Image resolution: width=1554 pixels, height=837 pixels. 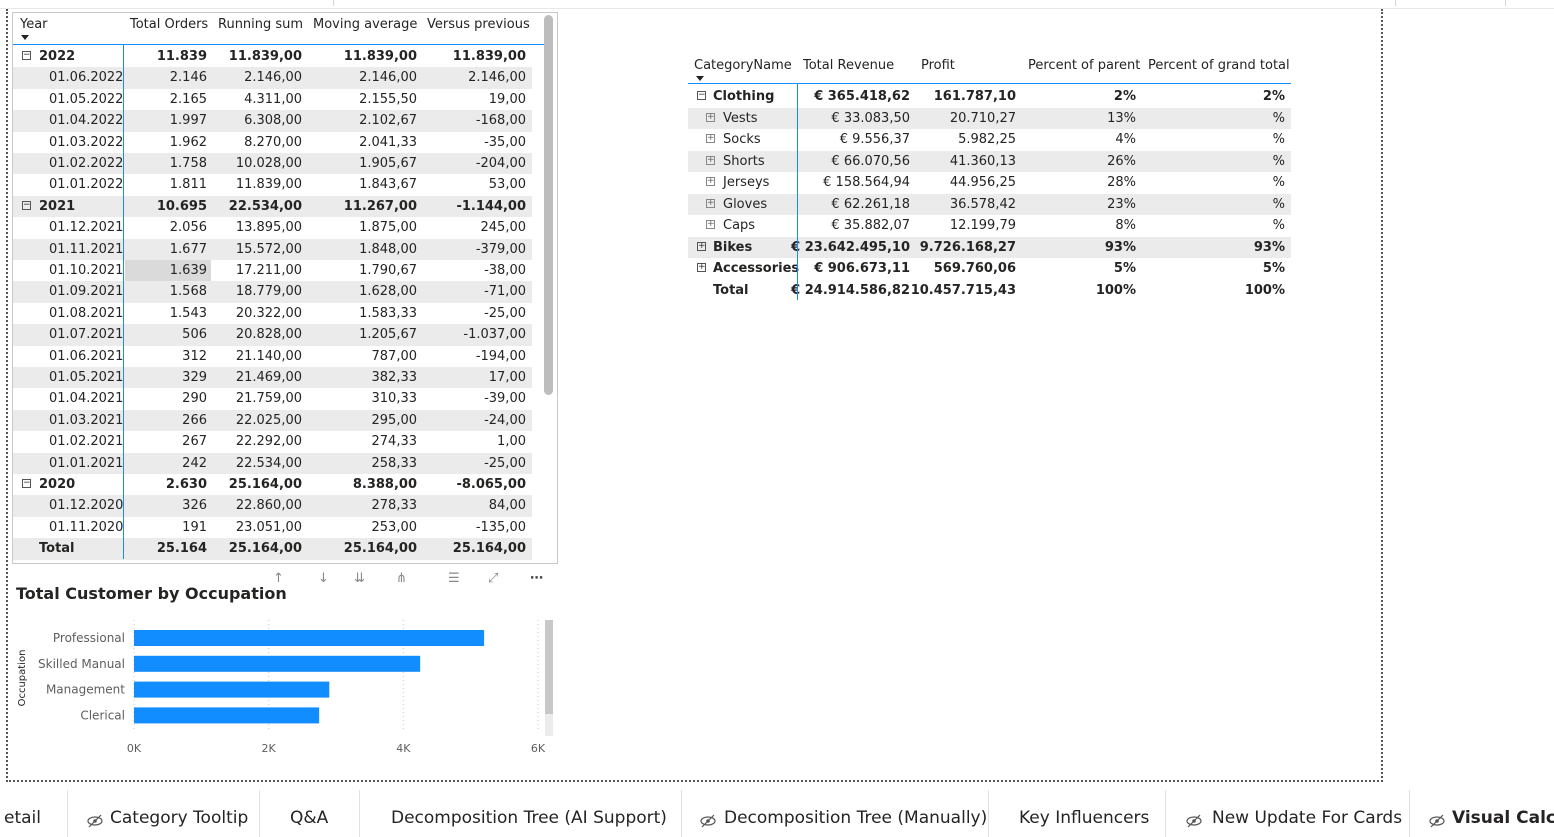 What do you see at coordinates (272, 249) in the screenshot?
I see `table-row: 01.11.2021 1.677 15.572,00 1.848,00 -379,00` at bounding box center [272, 249].